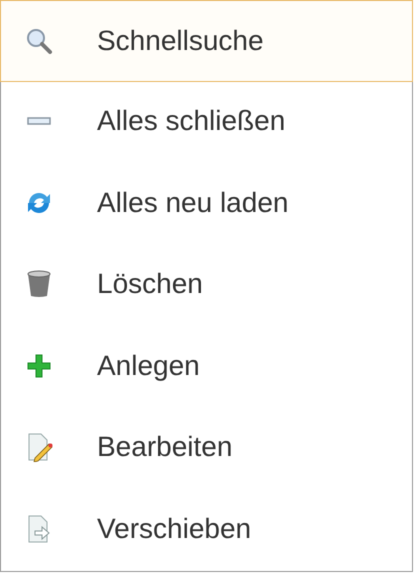 Image resolution: width=415 pixels, height=574 pixels. What do you see at coordinates (148, 365) in the screenshot?
I see `menu-item-label: Anlegen` at bounding box center [148, 365].